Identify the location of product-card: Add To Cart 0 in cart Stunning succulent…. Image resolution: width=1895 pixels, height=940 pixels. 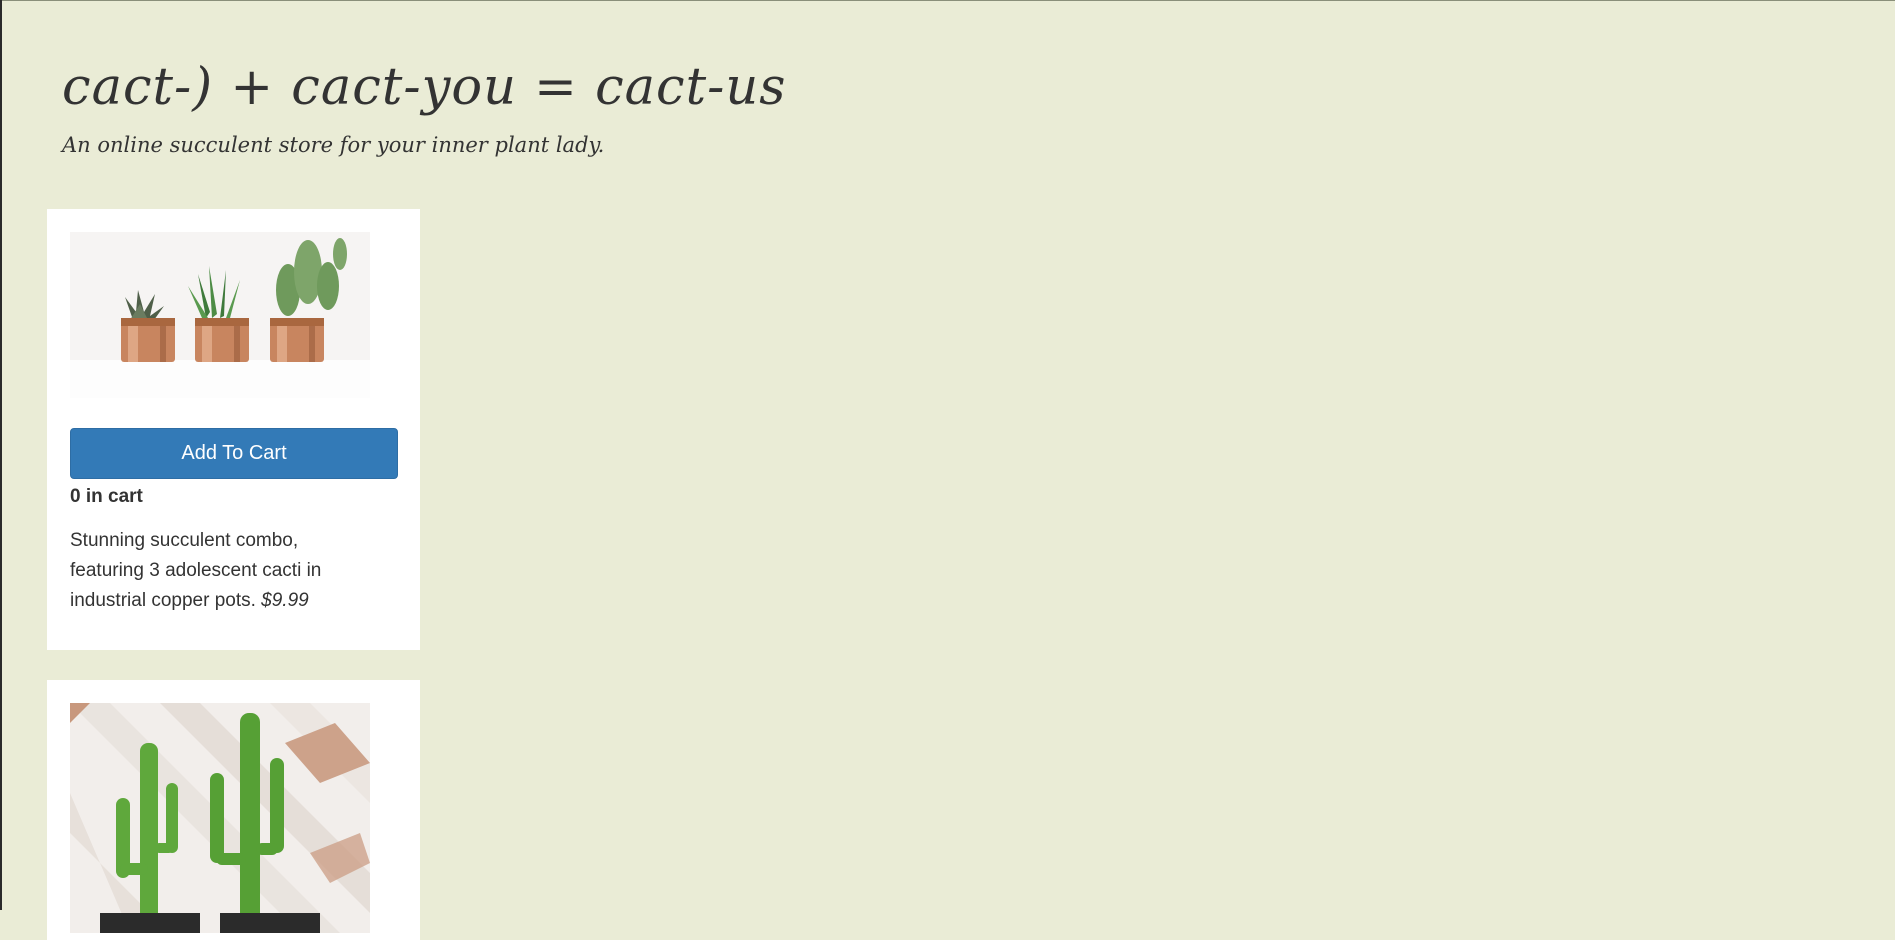
(233, 429).